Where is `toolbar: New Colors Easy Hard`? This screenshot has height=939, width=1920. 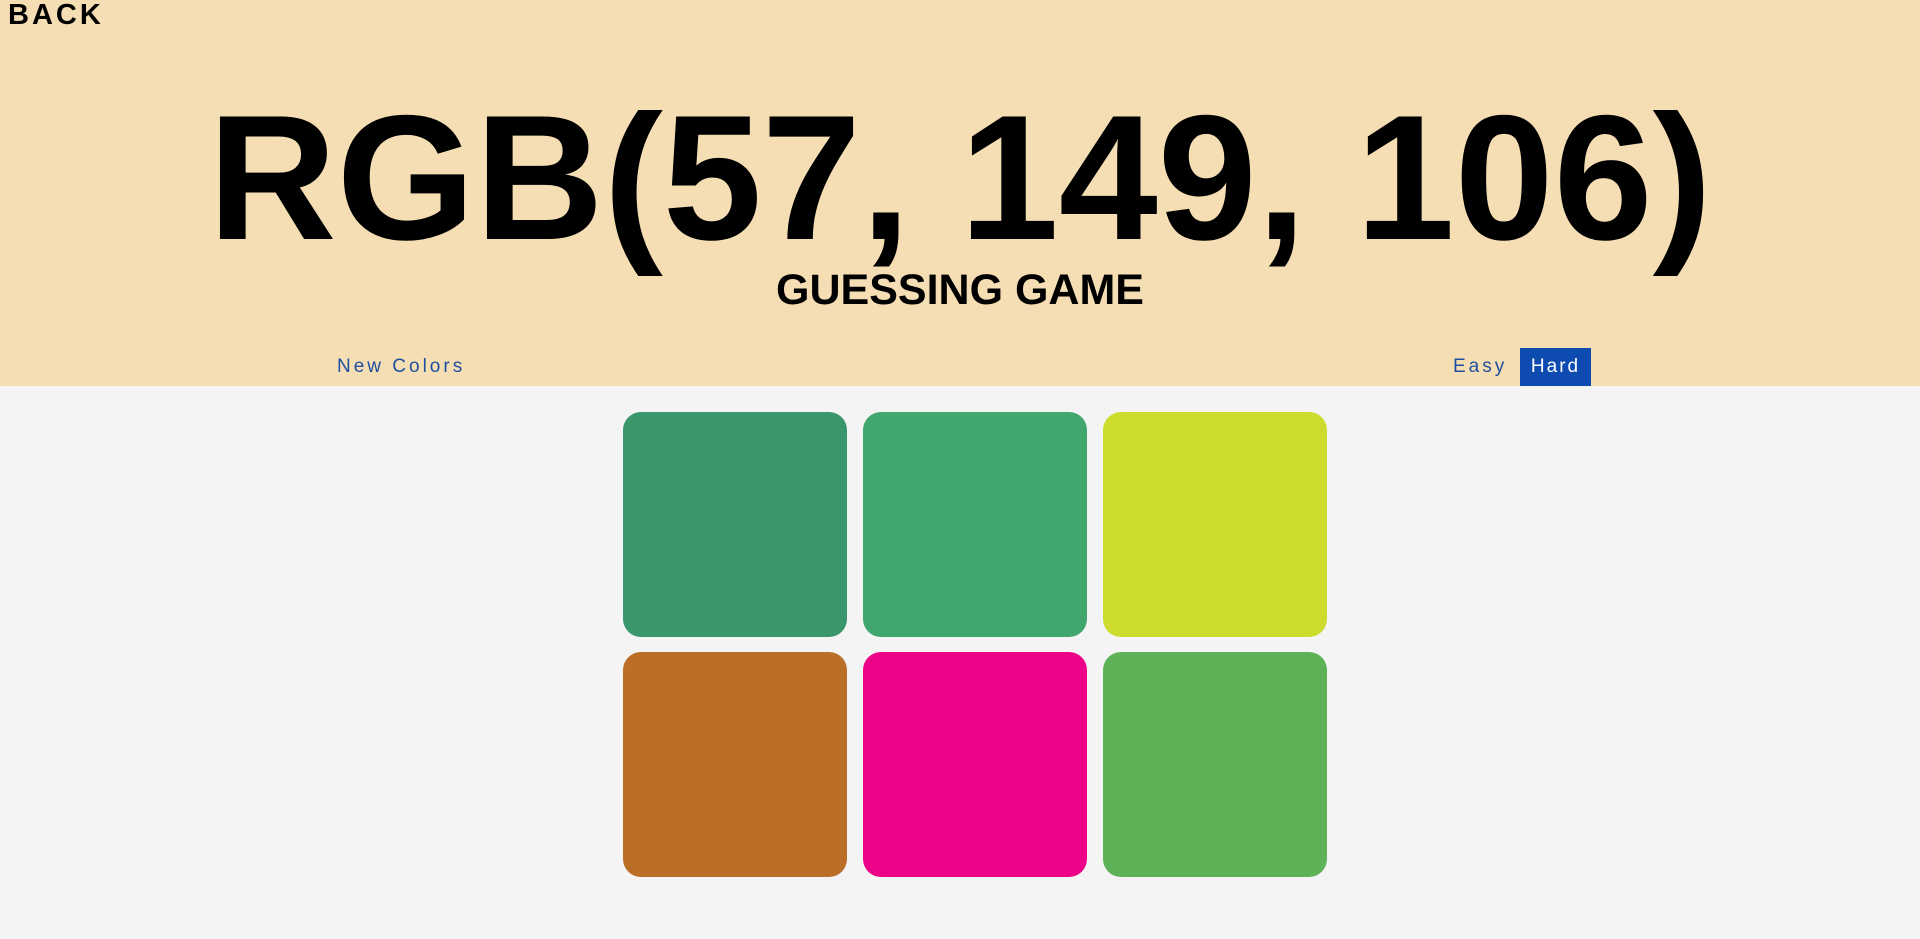 toolbar: New Colors Easy Hard is located at coordinates (960, 367).